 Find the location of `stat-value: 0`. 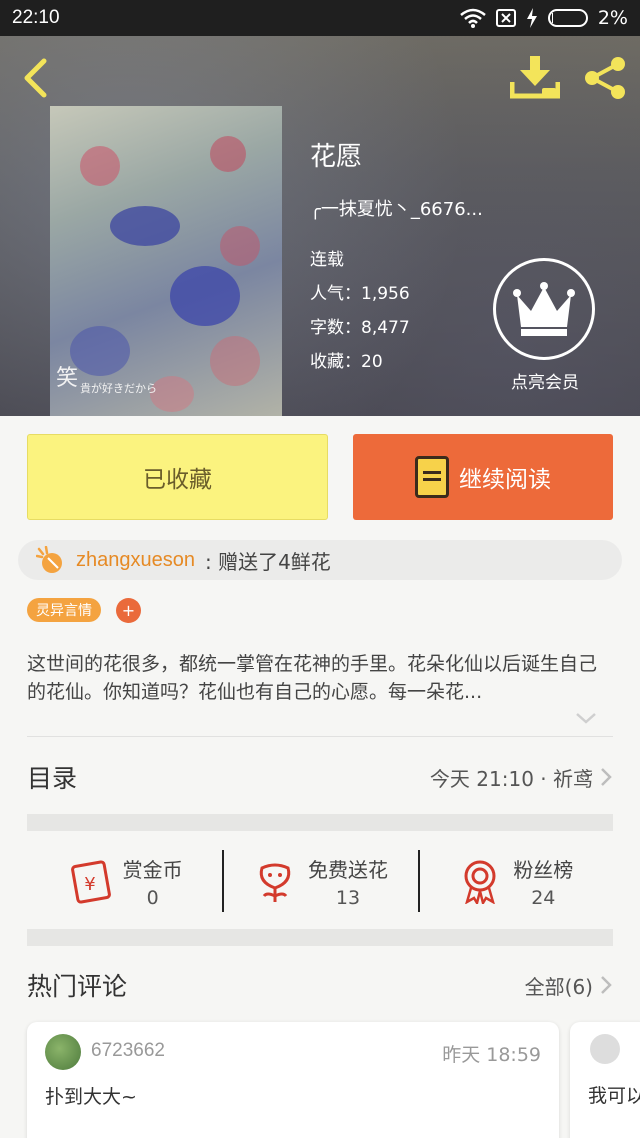

stat-value: 0 is located at coordinates (152, 897).